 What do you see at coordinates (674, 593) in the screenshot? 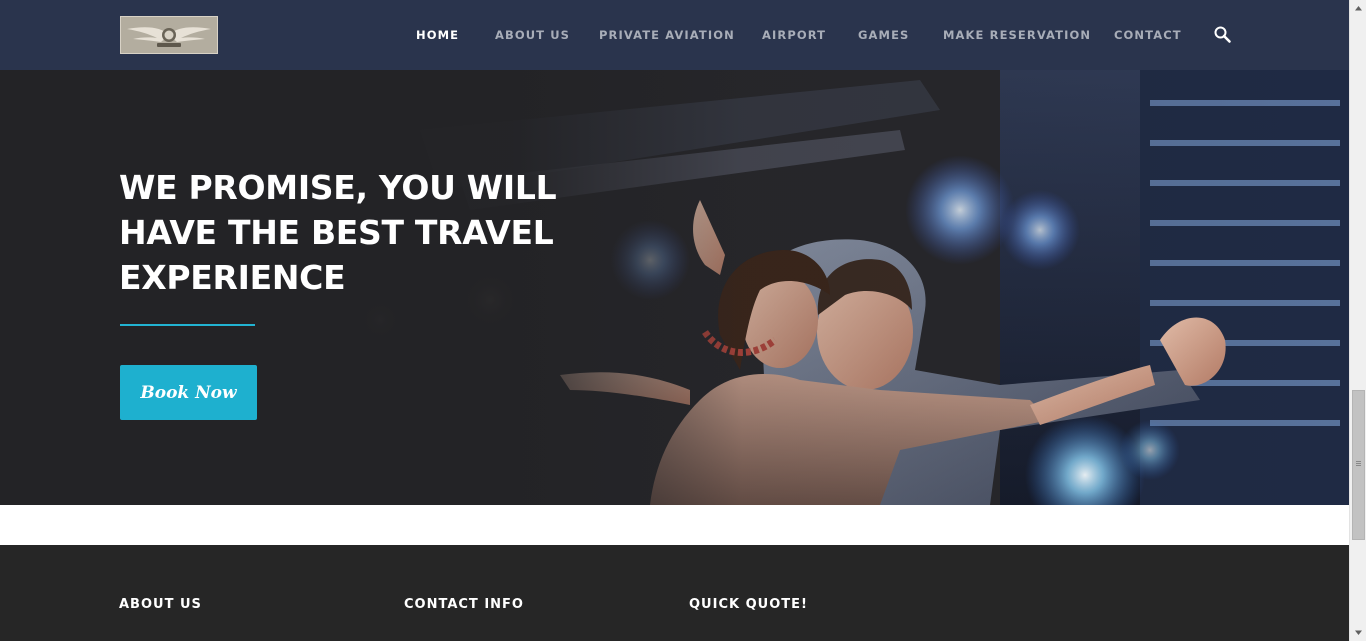
I see `site-footer: ABOUT US CONTACT INFO QUICK QUOTE!` at bounding box center [674, 593].